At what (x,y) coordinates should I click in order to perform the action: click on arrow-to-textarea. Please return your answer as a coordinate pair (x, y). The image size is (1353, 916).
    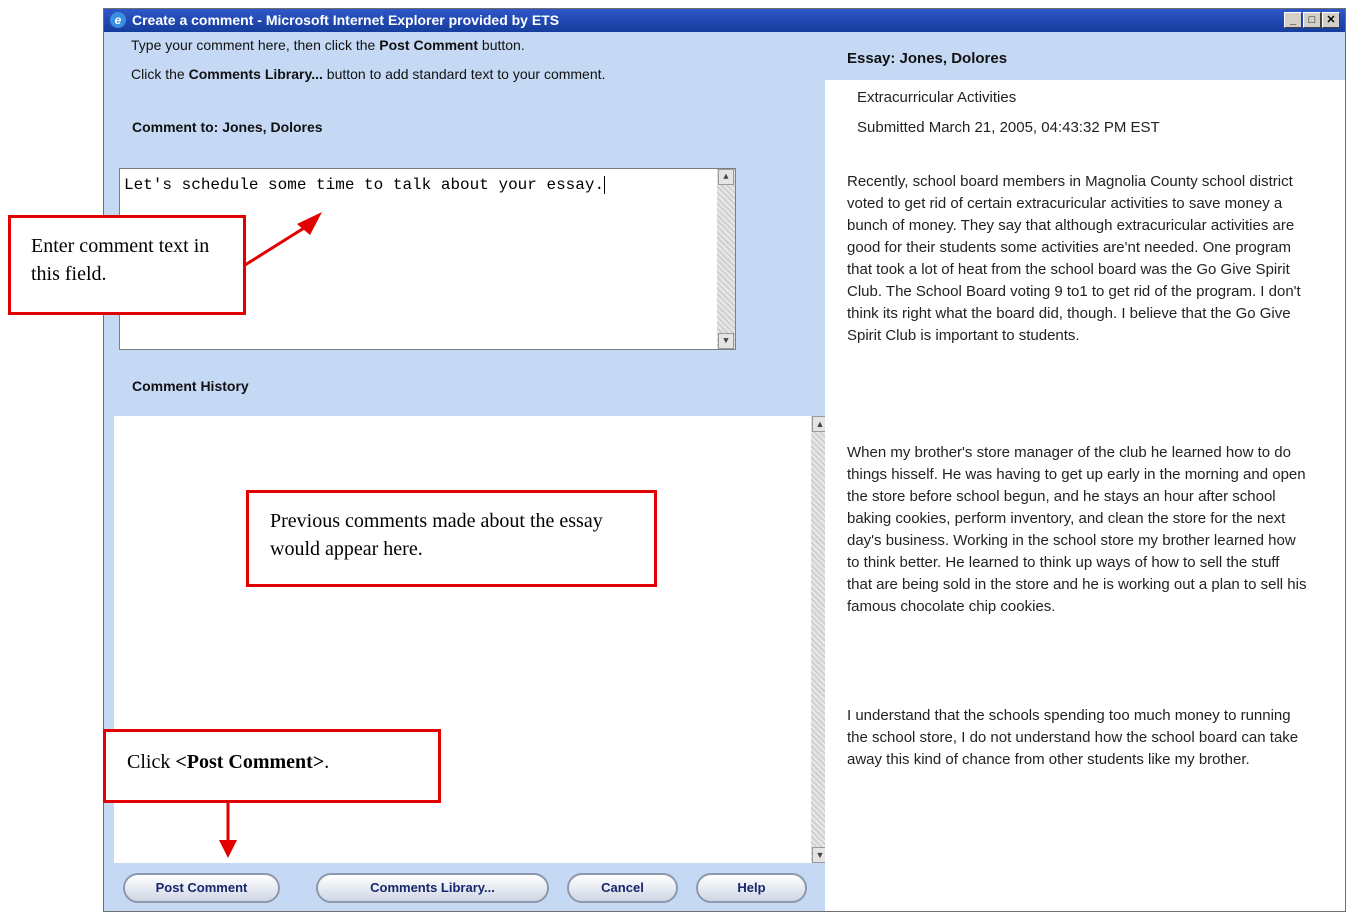
    Looking at the image, I should click on (278, 244).